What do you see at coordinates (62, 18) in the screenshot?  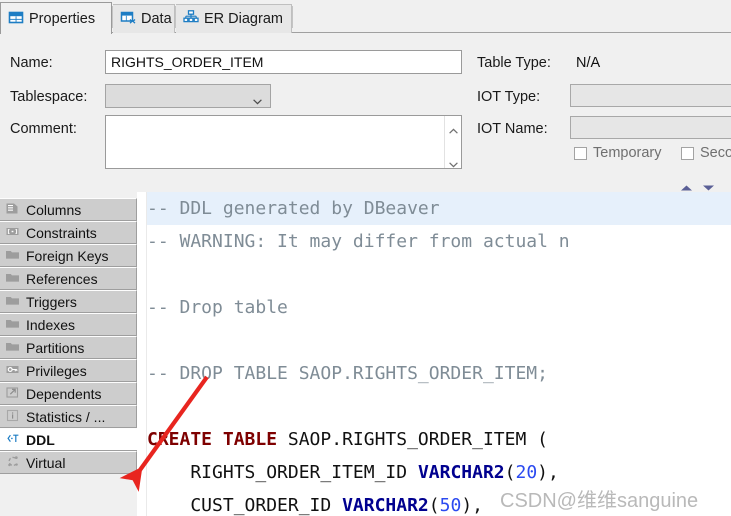 I see `tab-properties-label: Properties` at bounding box center [62, 18].